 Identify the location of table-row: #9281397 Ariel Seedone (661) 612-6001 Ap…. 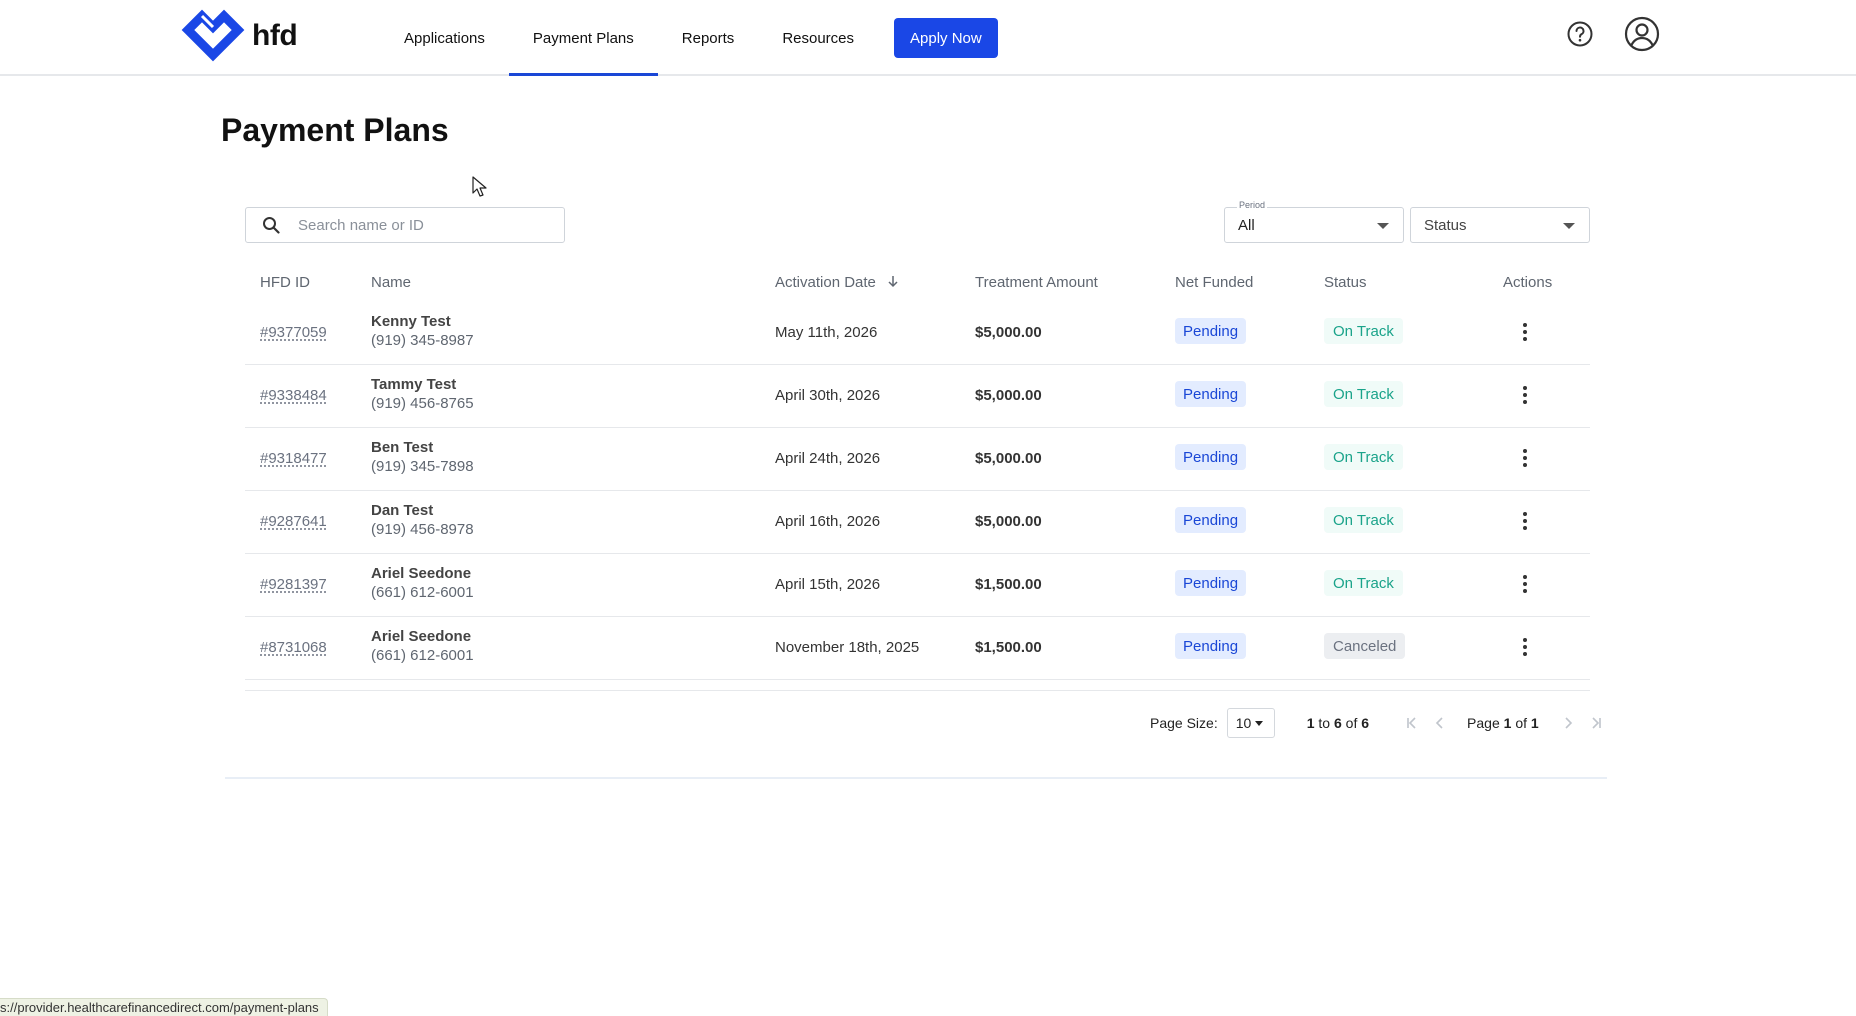
(917, 585).